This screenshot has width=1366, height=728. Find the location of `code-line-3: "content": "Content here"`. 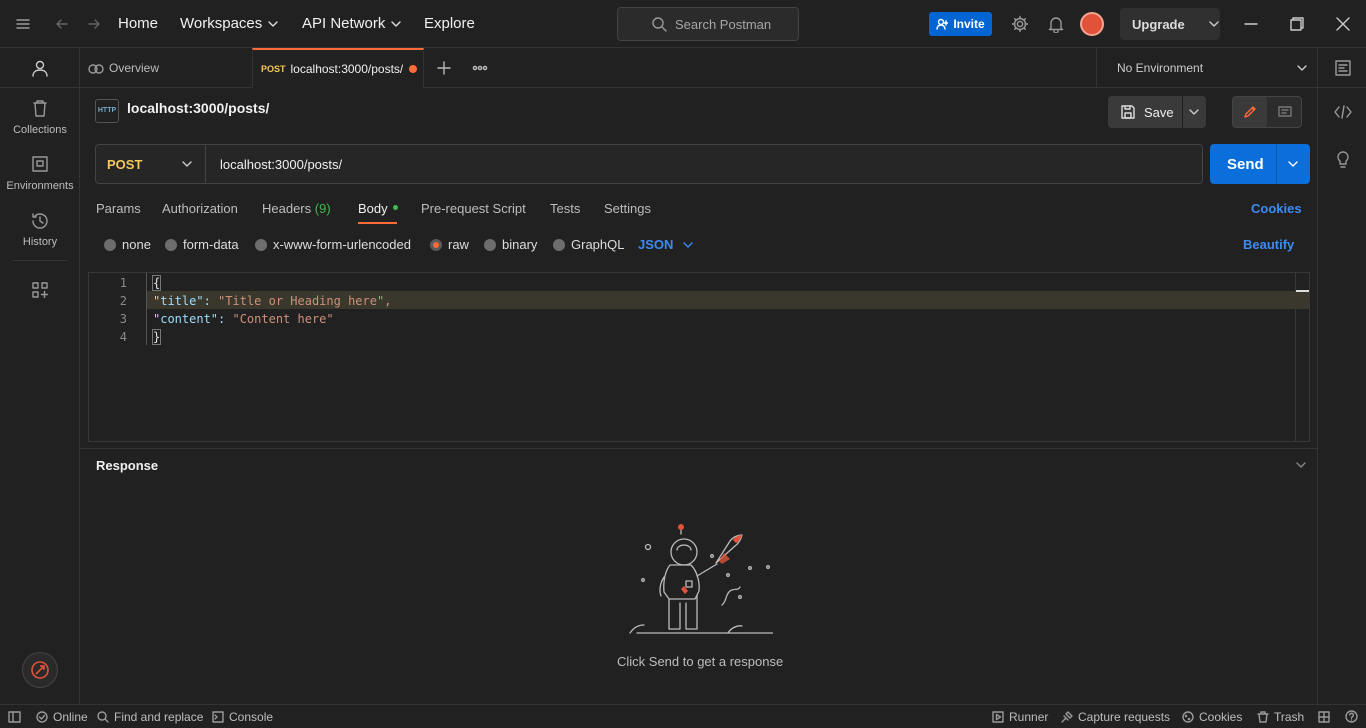

code-line-3: "content": "Content here" is located at coordinates (243, 319).